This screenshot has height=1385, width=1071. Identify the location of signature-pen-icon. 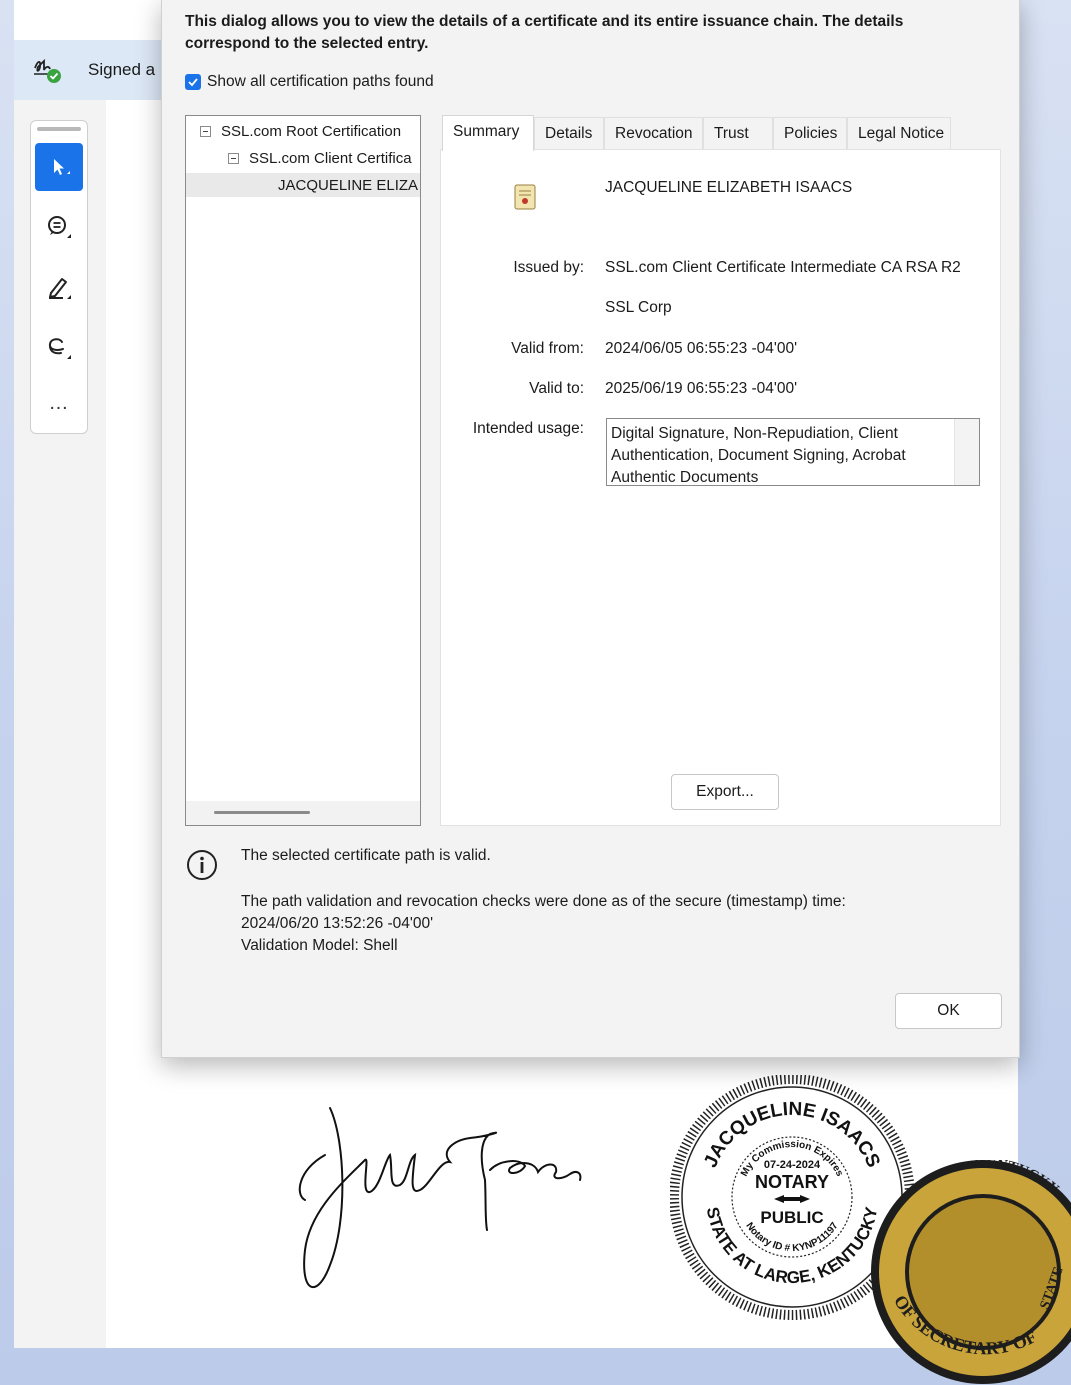
(47, 70).